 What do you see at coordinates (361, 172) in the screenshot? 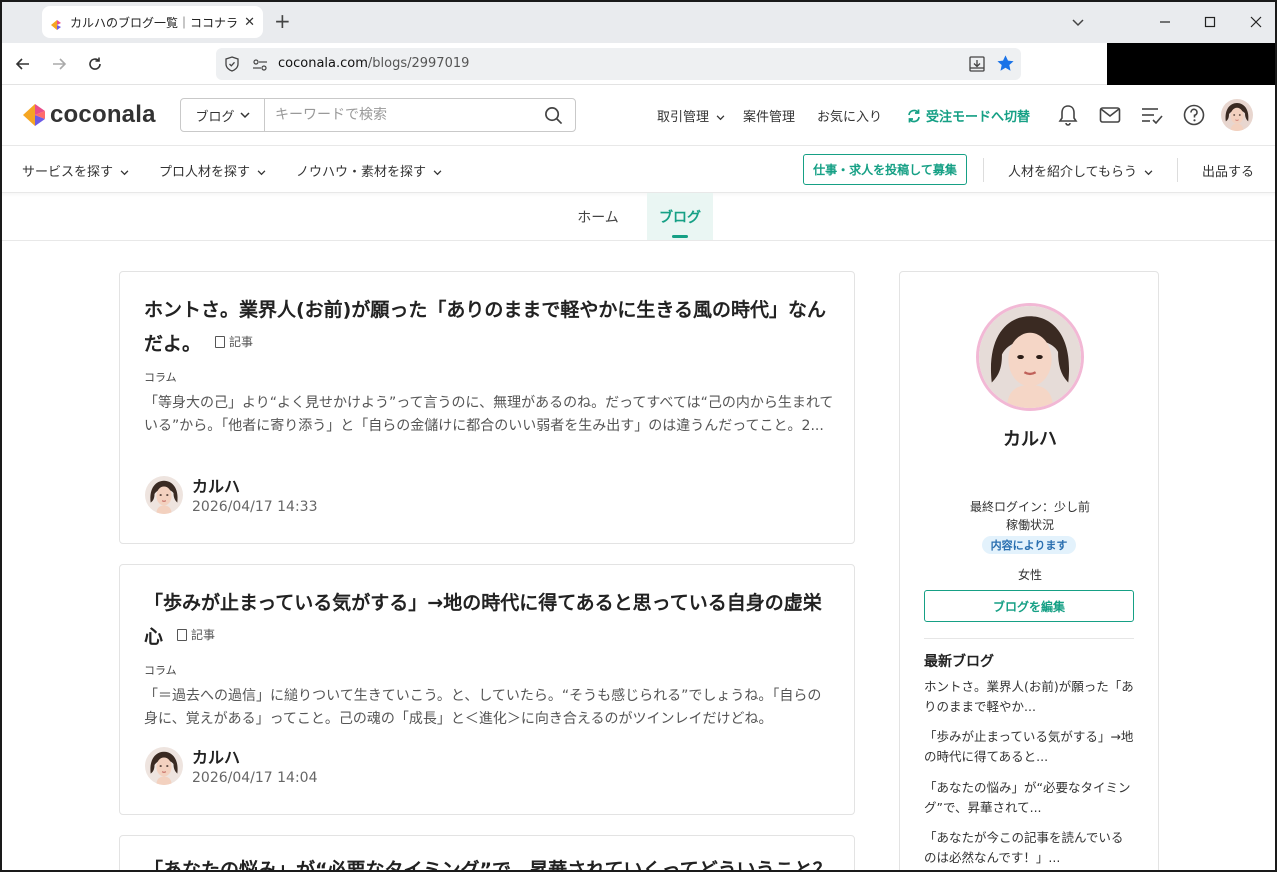
I see `nav-knowhow-label: ノウハウ・素材を探す` at bounding box center [361, 172].